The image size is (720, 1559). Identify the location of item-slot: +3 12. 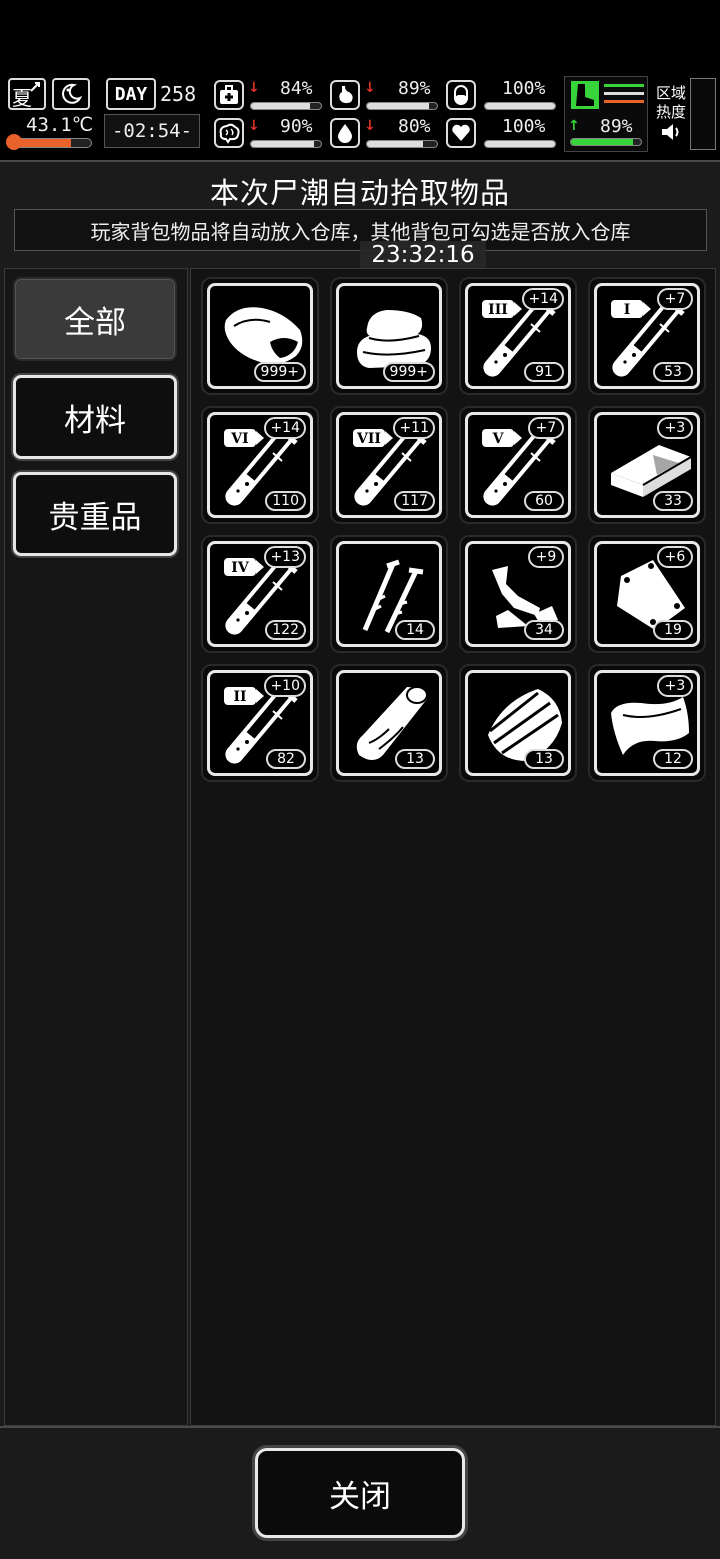
(647, 723).